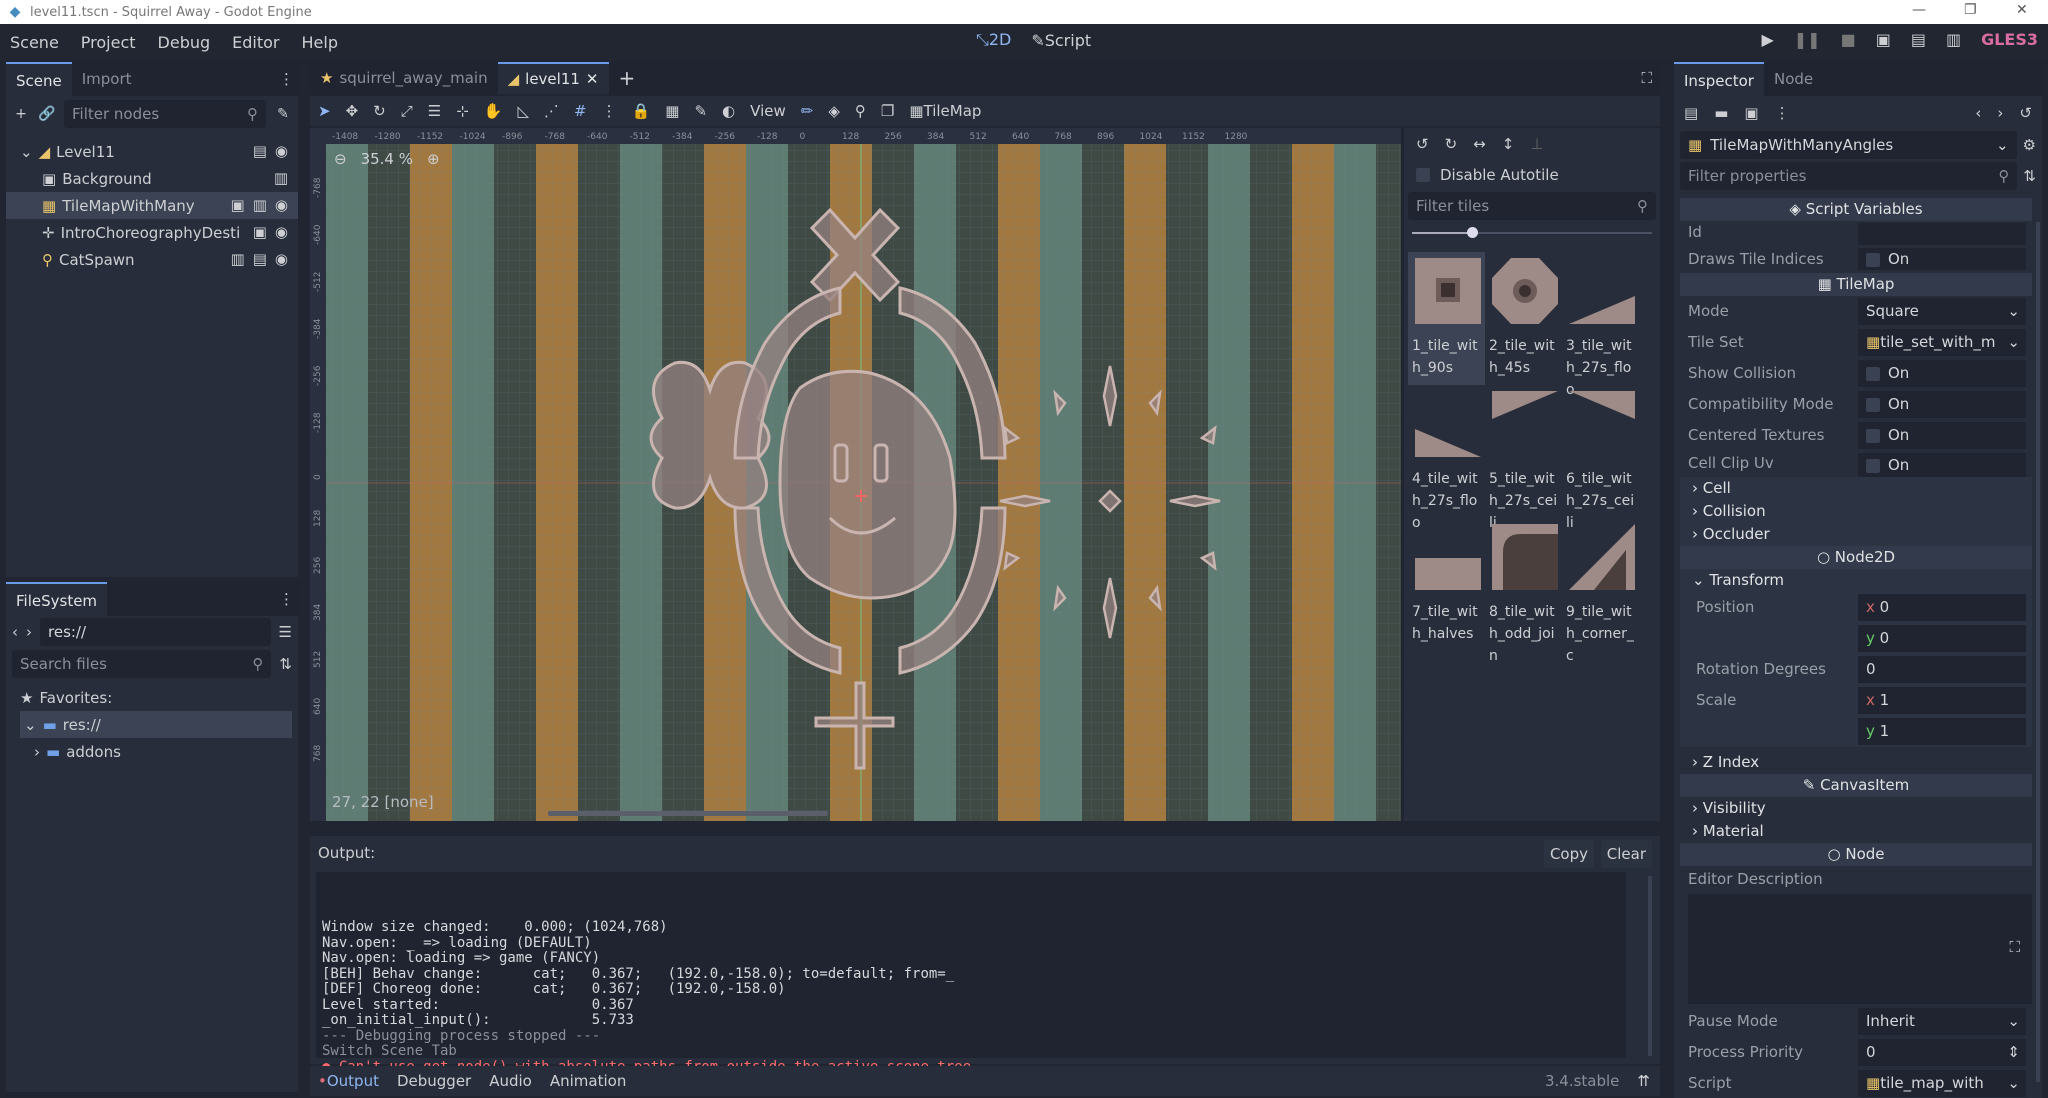  What do you see at coordinates (1536, 144) in the screenshot?
I see `clear-transform-icon: ⊥` at bounding box center [1536, 144].